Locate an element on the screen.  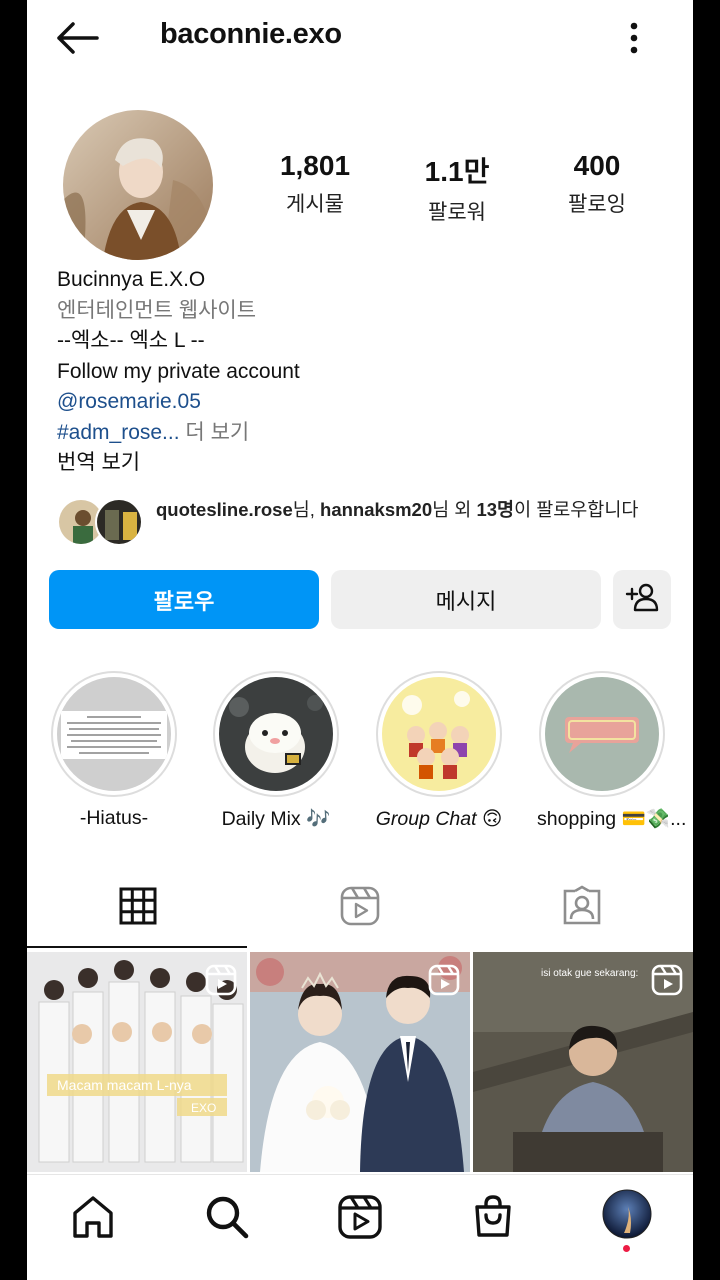
suggested-users-button is located at coordinates (642, 599).